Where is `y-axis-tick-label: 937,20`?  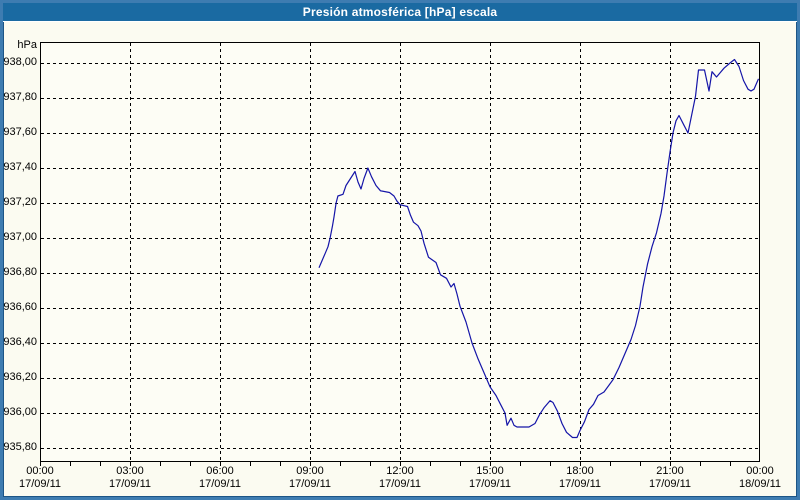 y-axis-tick-label: 937,20 is located at coordinates (20, 202).